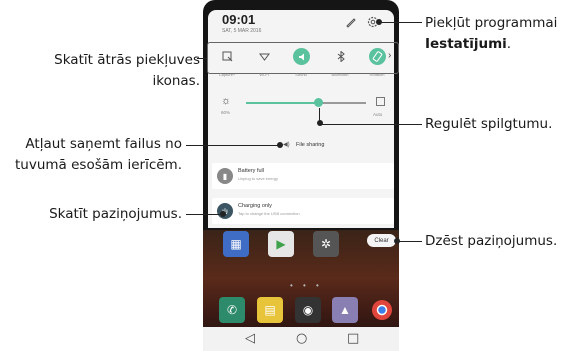  What do you see at coordinates (489, 124) in the screenshot?
I see `callout-brightness: Regulēt spilgtumu.` at bounding box center [489, 124].